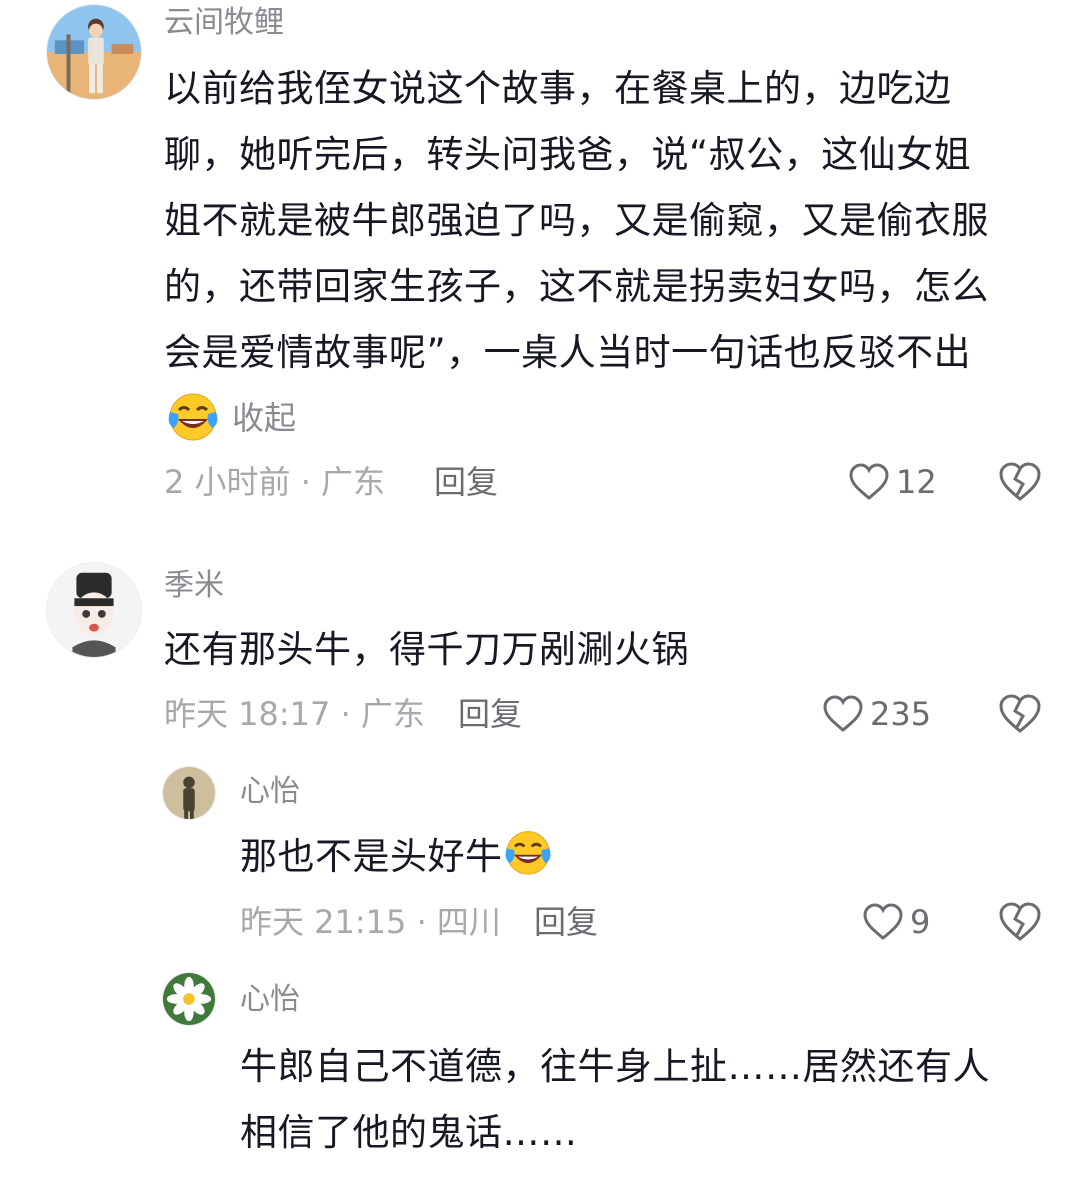  Describe the element at coordinates (275, 482) in the screenshot. I see `comment-meta: 2 小时前 · 广东` at that location.